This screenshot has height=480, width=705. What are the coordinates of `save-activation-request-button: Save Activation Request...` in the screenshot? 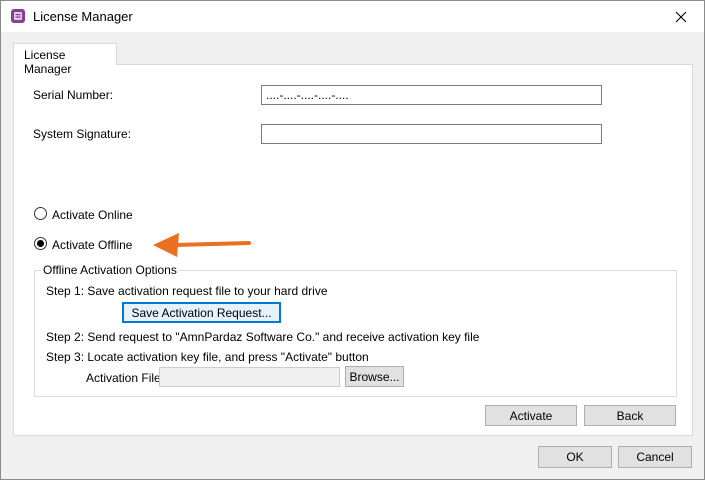 It's located at (201, 312).